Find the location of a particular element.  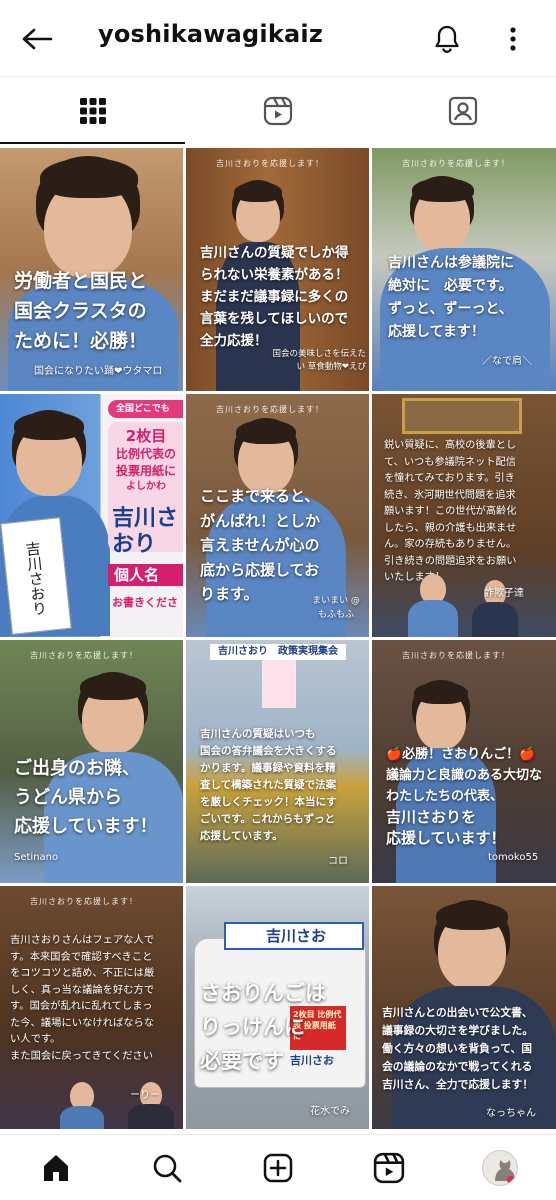

post-caption-line: したら、親の介護も出来ませ is located at coordinates (450, 528).